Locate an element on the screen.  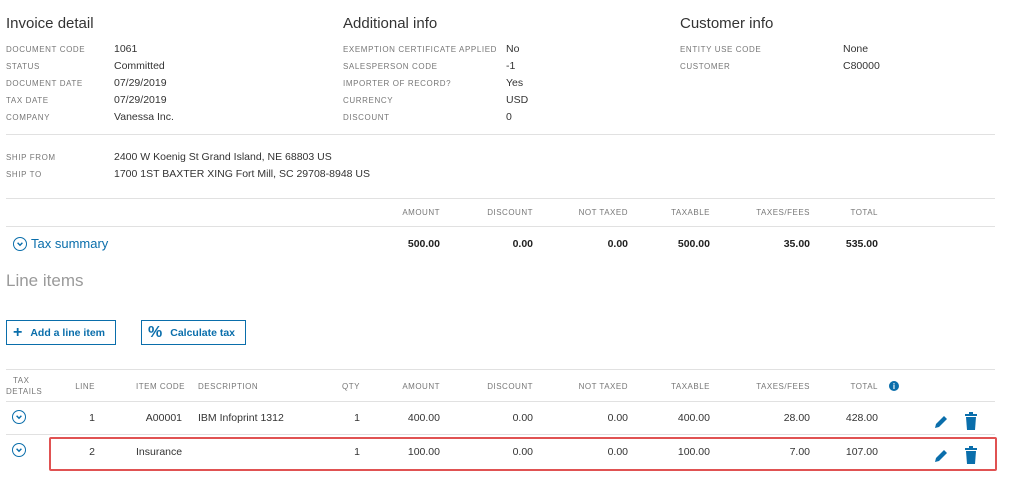
add-line-item-button: + Add a line item is located at coordinates (61, 332).